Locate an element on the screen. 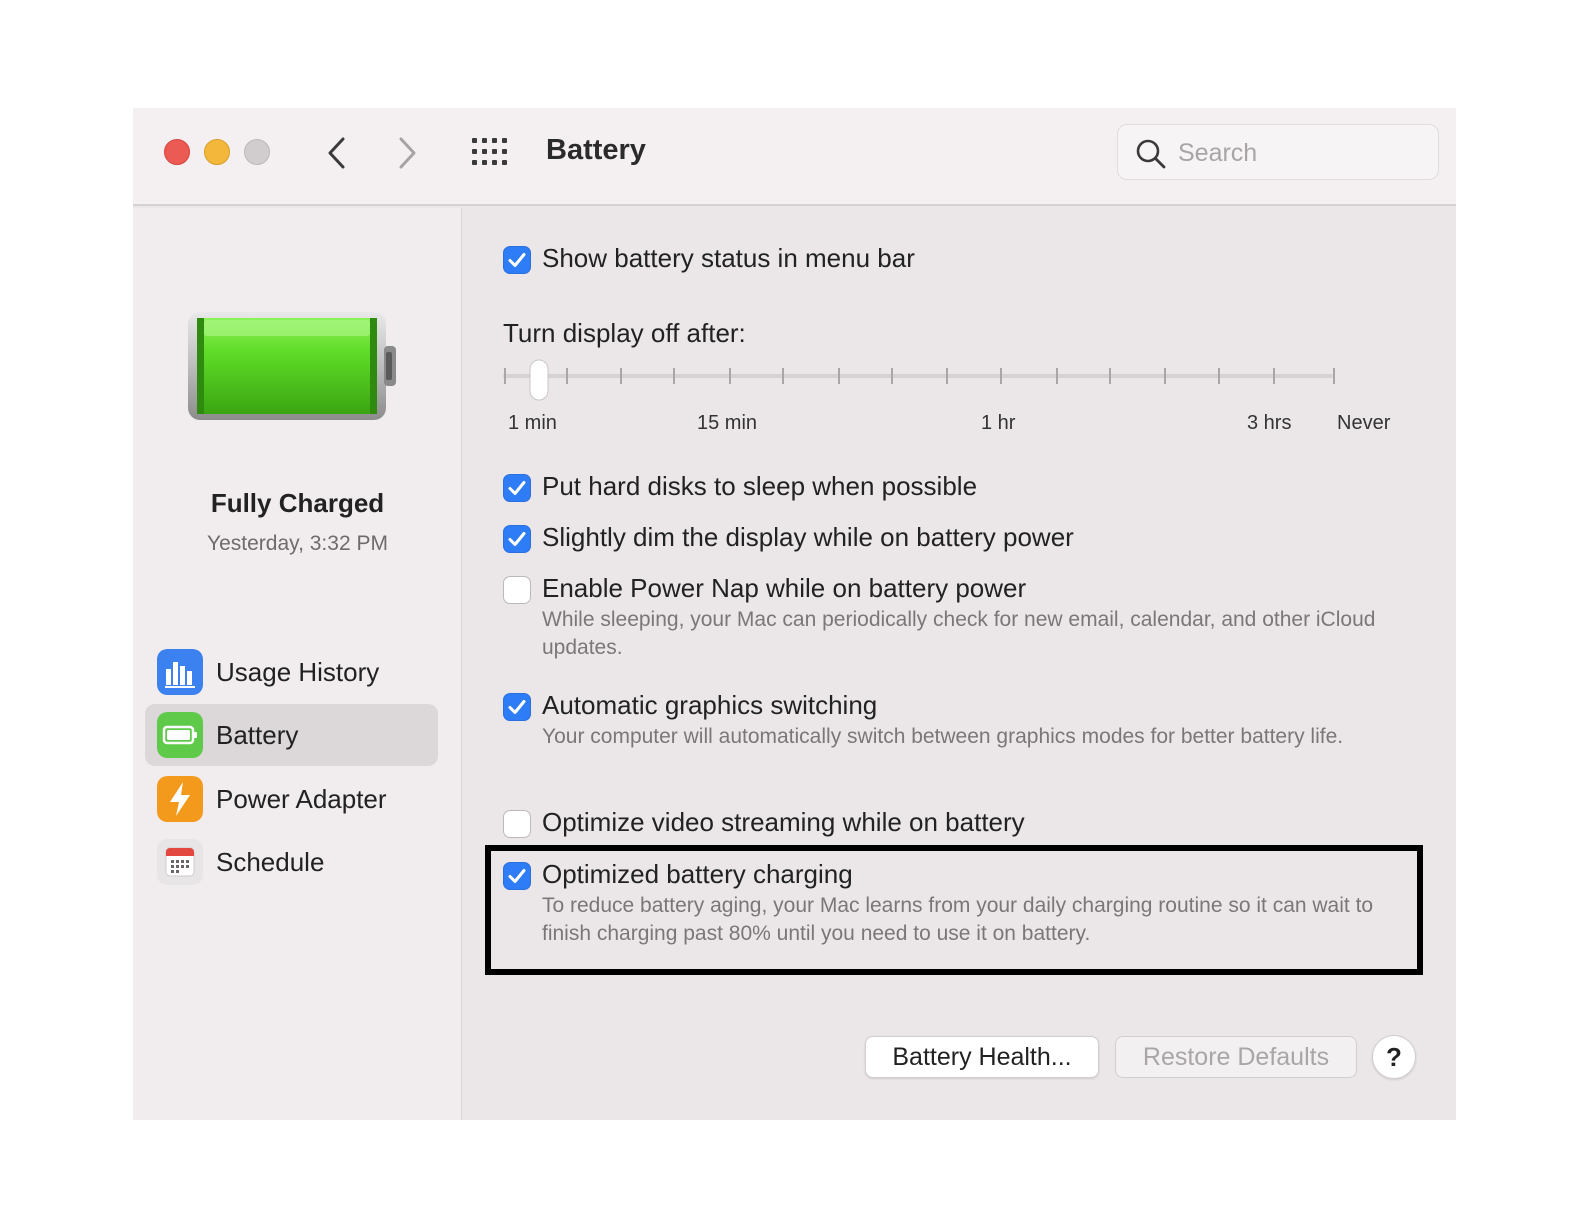 The height and width of the screenshot is (1224, 1584). back-button is located at coordinates (337, 153).